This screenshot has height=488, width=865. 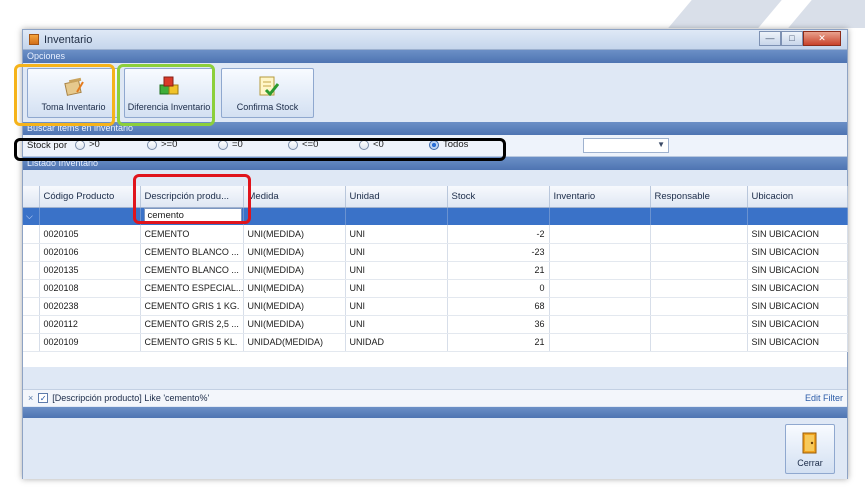 I want to click on cell-codigo: 0020105, so click(x=90, y=234).